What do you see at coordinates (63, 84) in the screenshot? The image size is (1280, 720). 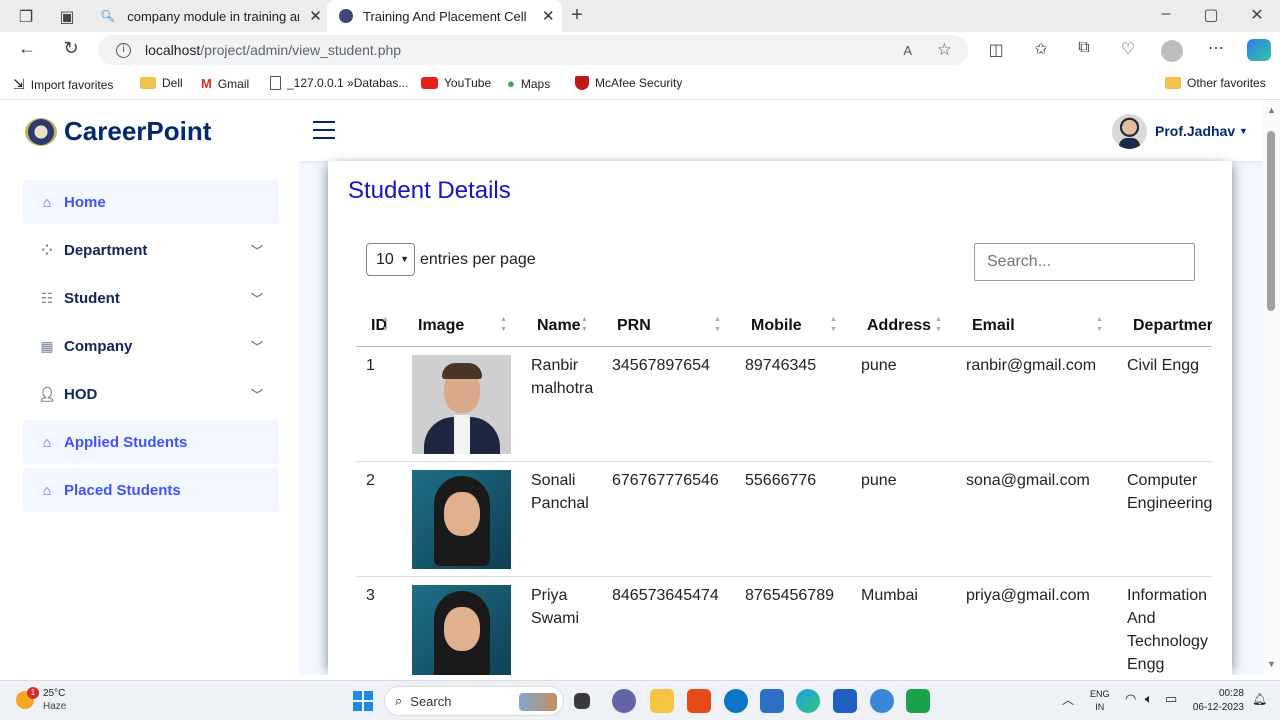 I see `fav-import: ⇲ Import favorites` at bounding box center [63, 84].